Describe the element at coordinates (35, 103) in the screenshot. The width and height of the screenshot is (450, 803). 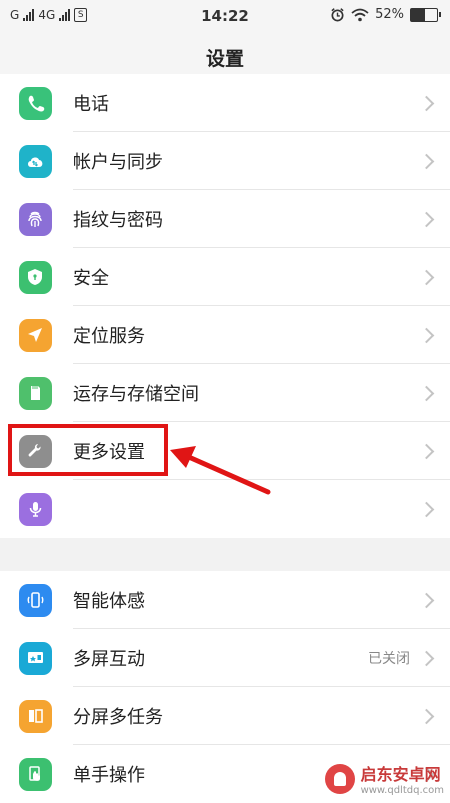
I see `phone-icon` at that location.